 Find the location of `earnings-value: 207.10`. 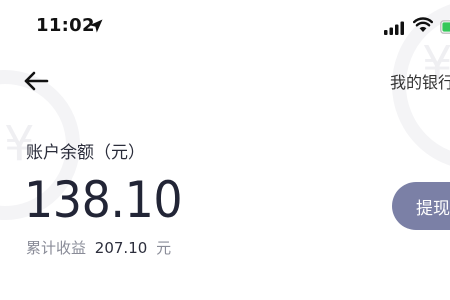

earnings-value: 207.10 is located at coordinates (121, 248).